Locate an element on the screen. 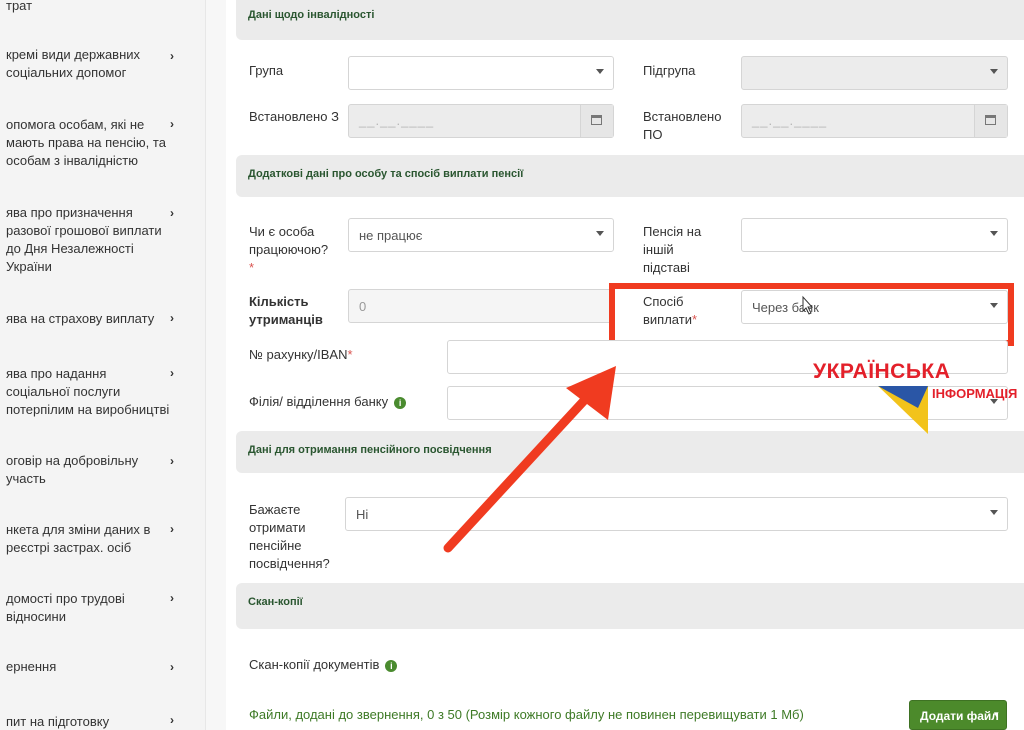  hand-cursor-icon is located at coordinates (808, 305).